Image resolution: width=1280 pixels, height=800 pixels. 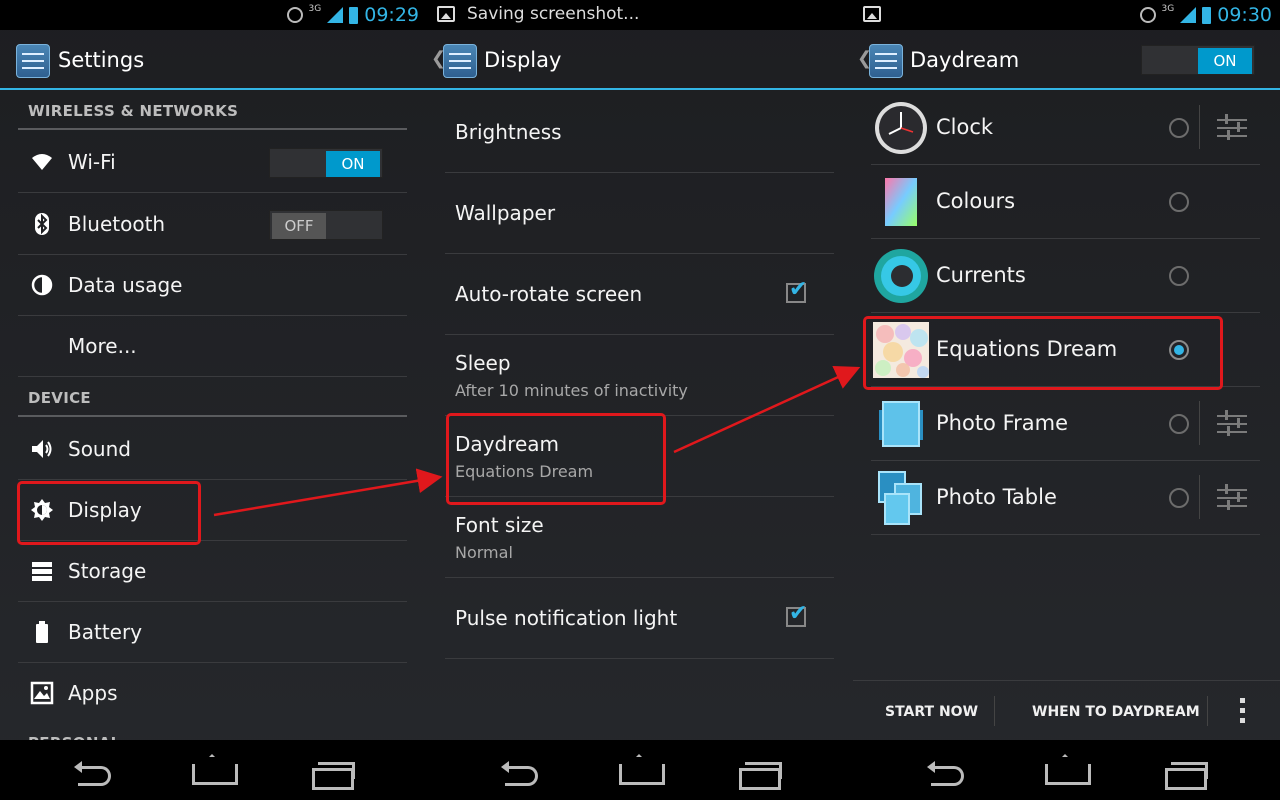 I want to click on arrow-daydream-to-equations, so click(x=767, y=409).